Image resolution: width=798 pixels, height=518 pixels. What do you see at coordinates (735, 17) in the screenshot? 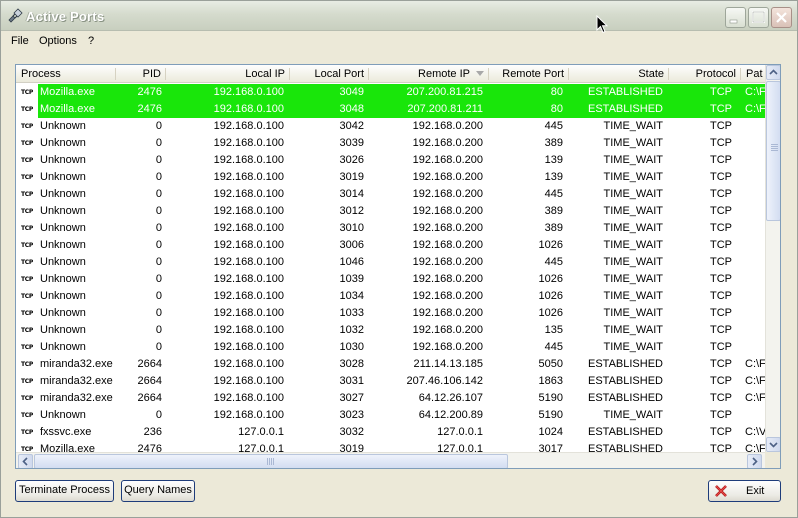
I see `minimize-button` at bounding box center [735, 17].